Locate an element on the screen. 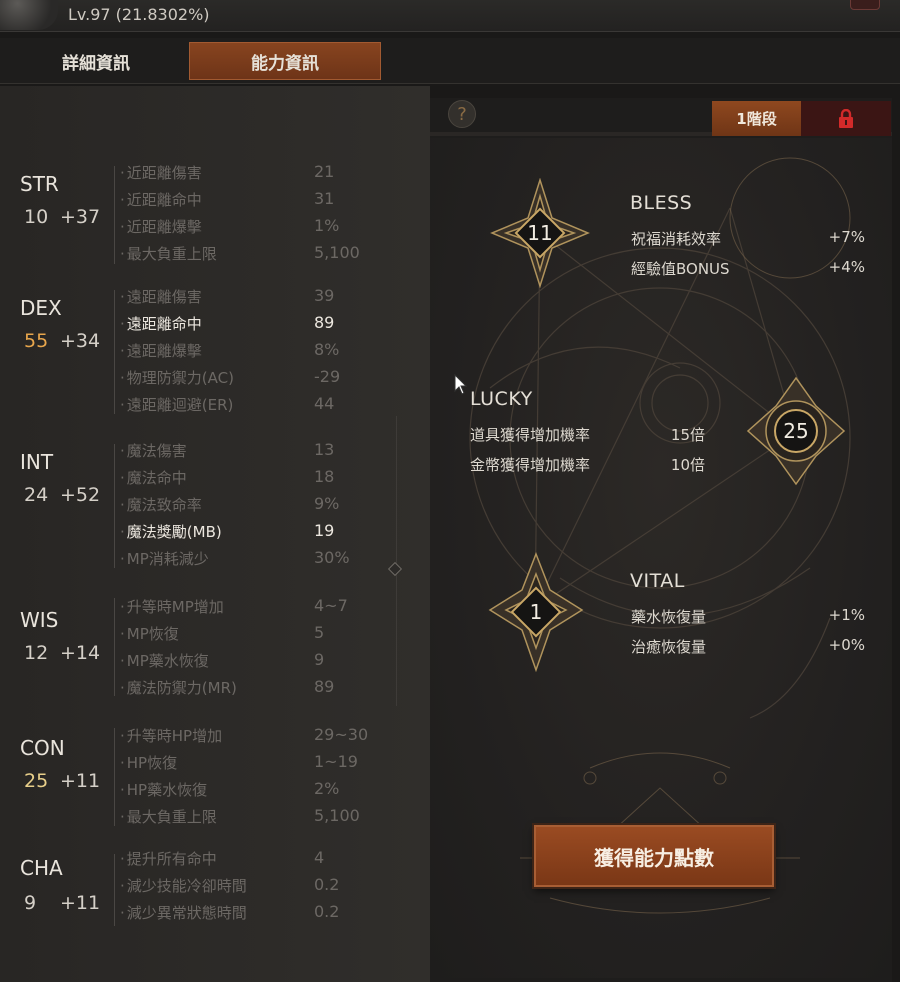  vital-node-value: 1 is located at coordinates (536, 612).